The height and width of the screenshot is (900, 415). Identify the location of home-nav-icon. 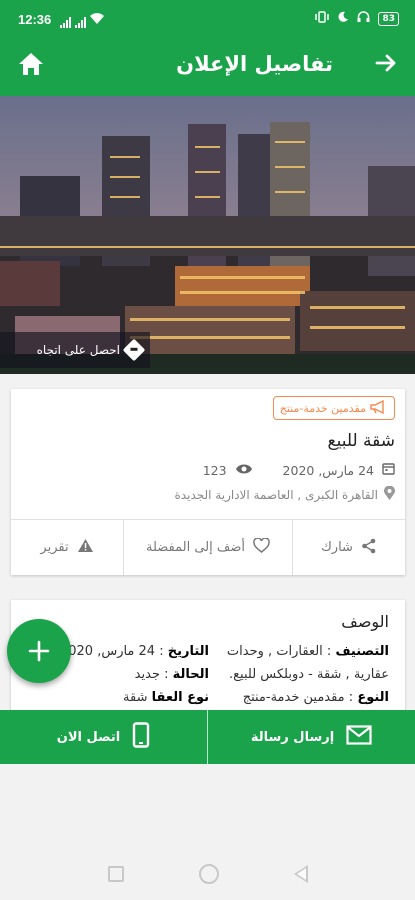
(208, 874).